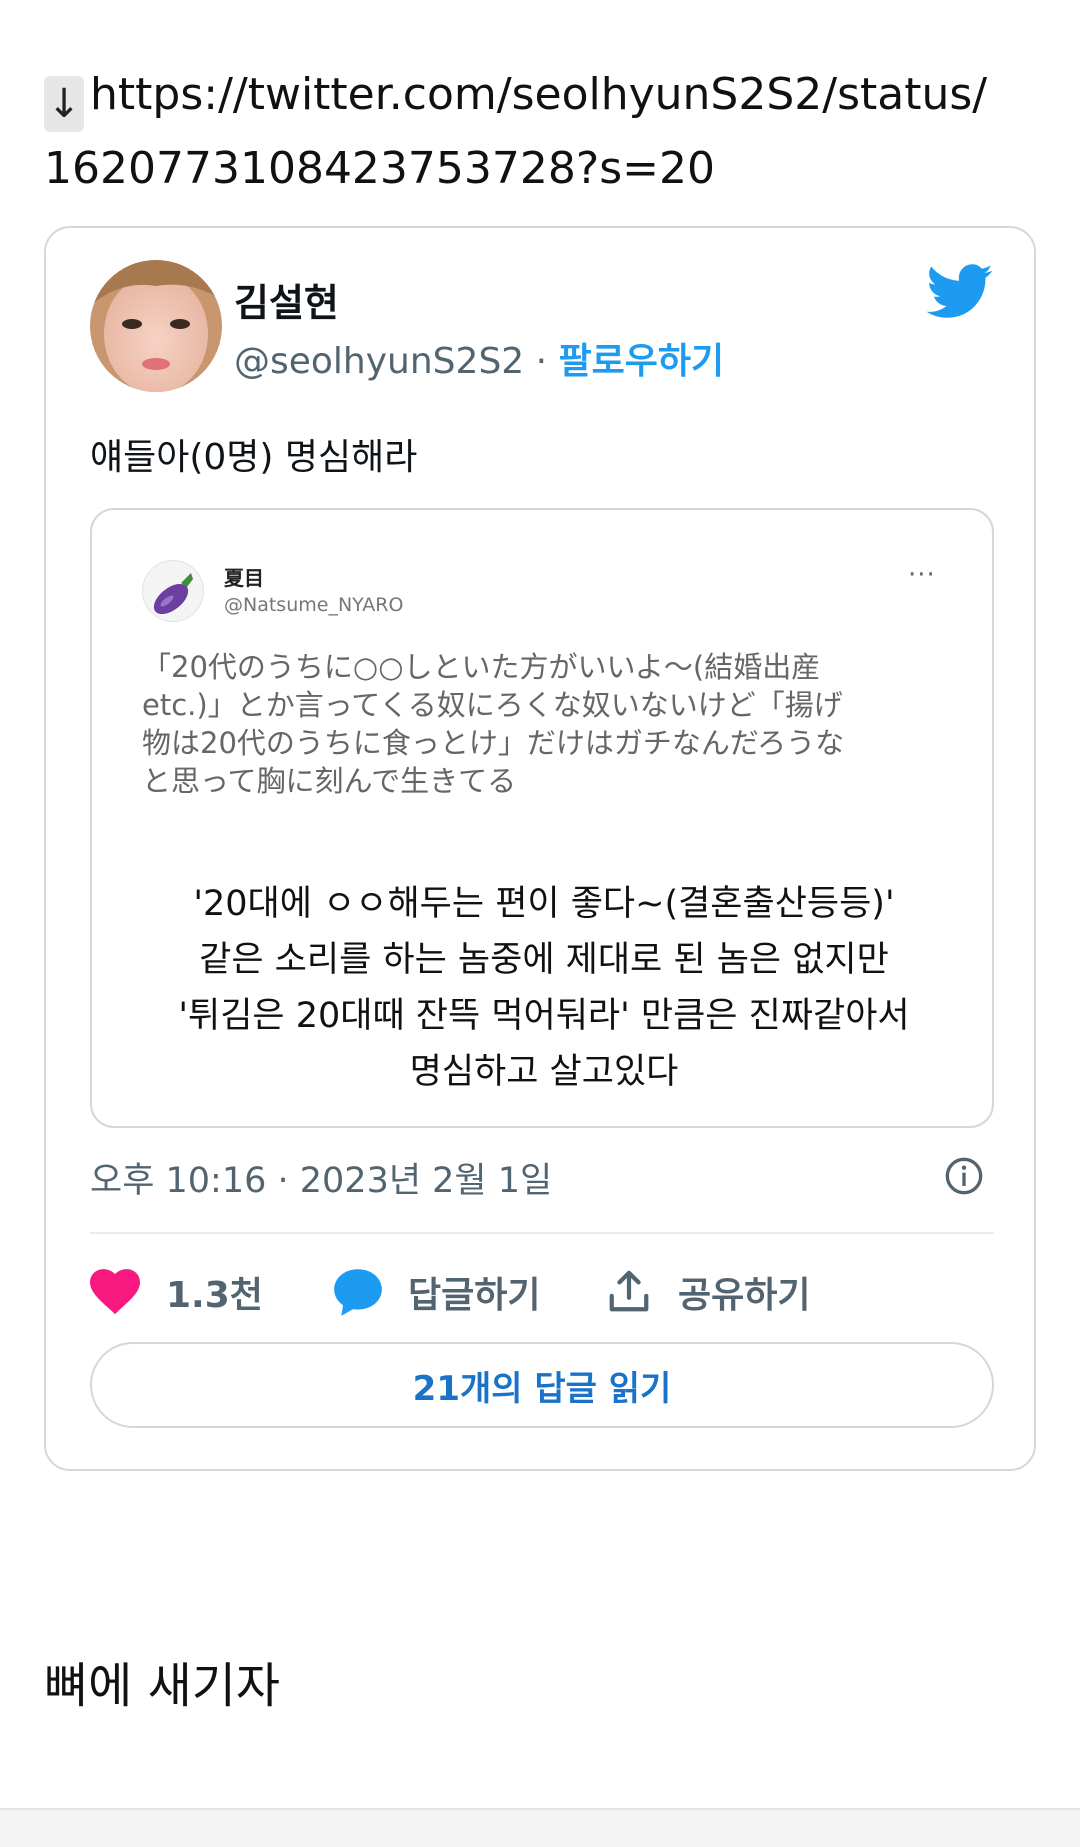 The height and width of the screenshot is (1847, 1080). Describe the element at coordinates (64, 104) in the screenshot. I see `download-arrow-icon: ↓` at that location.